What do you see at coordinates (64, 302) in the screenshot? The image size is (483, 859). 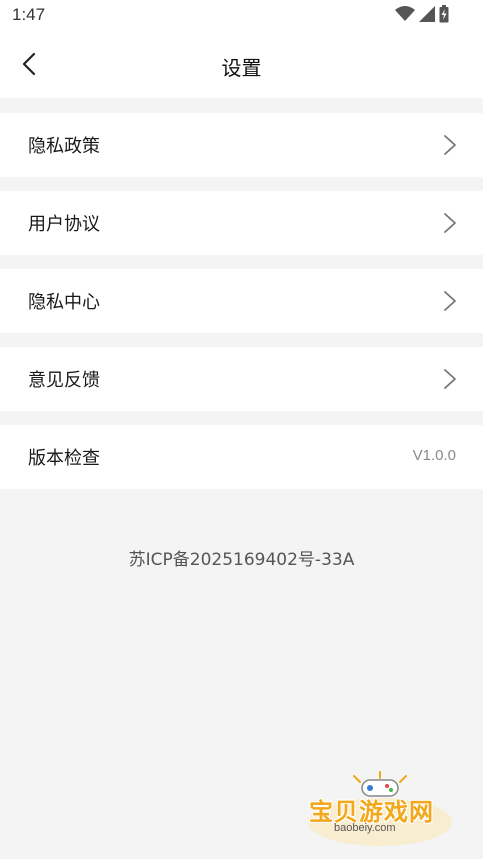 I see `row-label: 隐私中心` at bounding box center [64, 302].